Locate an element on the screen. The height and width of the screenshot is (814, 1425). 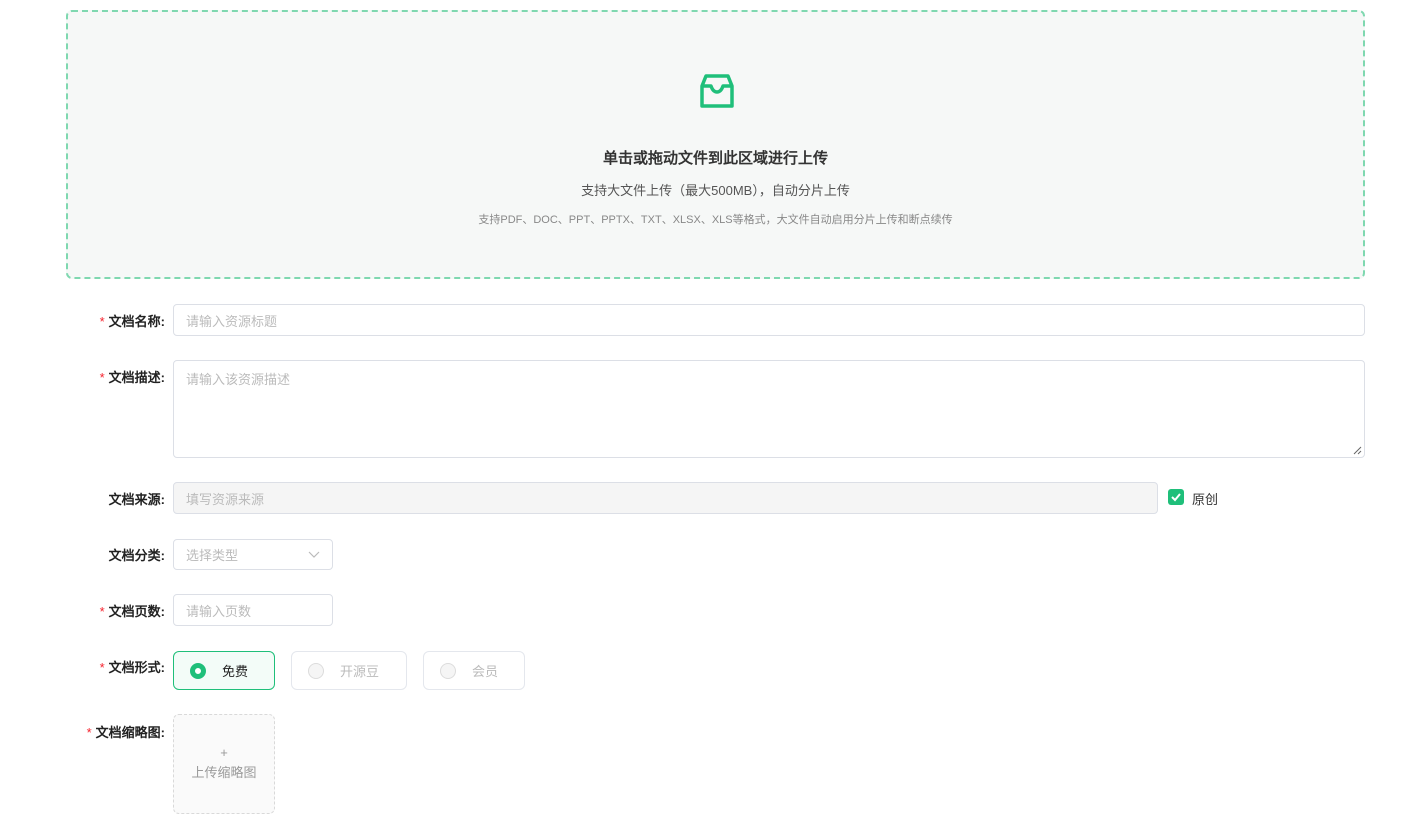
upload-subtitle: 支持大文件上传（最大500MB），自动分片上传 is located at coordinates (715, 190).